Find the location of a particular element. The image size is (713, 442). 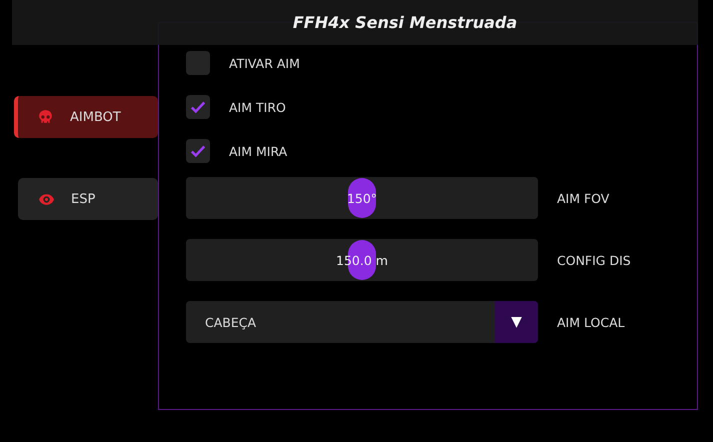

window-title: FFH4x Sensi Menstruada is located at coordinates (405, 22).